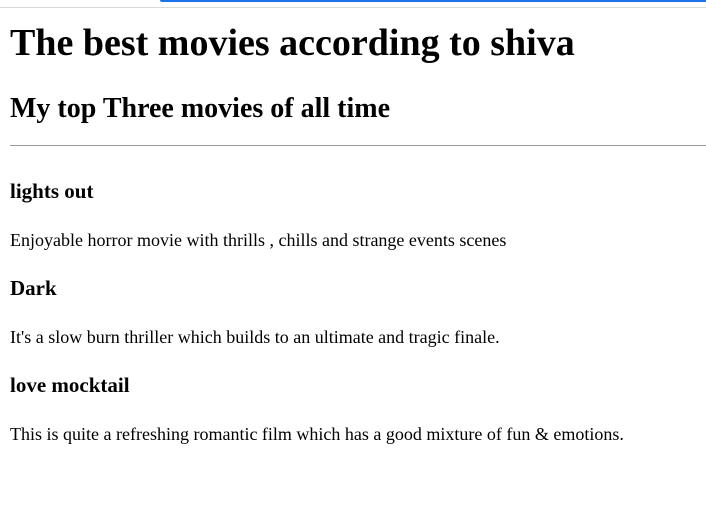 The height and width of the screenshot is (518, 706). I want to click on browser-tab-accent, so click(433, 1).